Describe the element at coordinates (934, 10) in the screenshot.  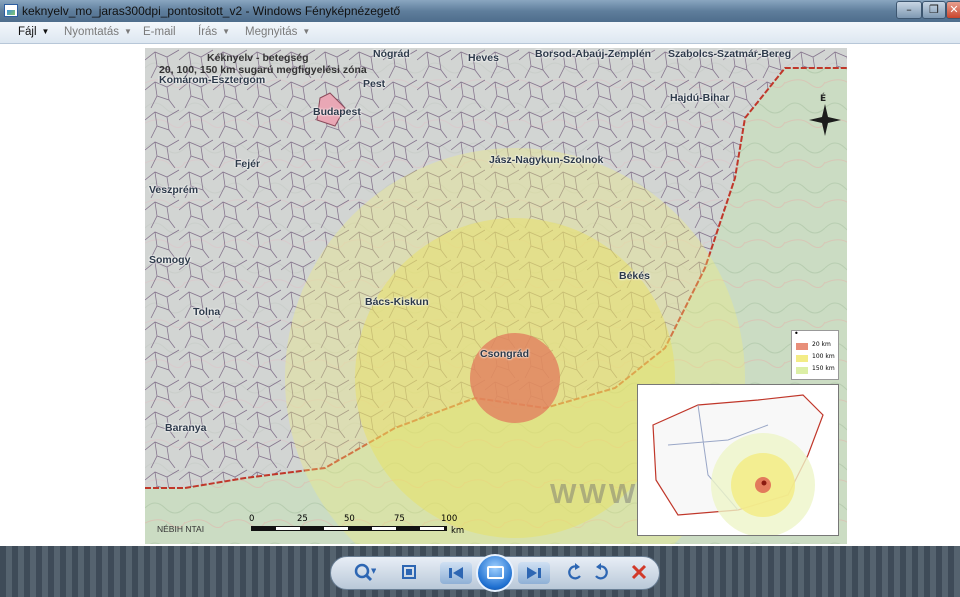
I see `maximize-button: ❐` at that location.